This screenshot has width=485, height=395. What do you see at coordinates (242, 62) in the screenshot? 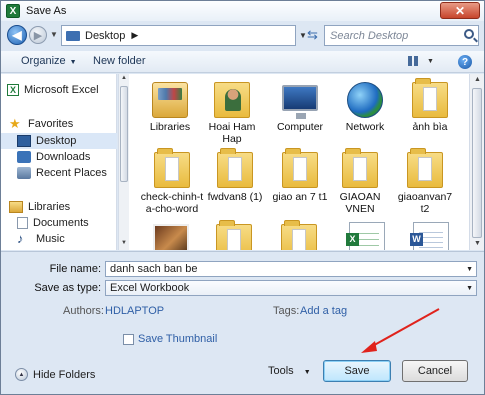
I see `command-bar: Organize ▼ New folder ▼ ?` at bounding box center [242, 62].